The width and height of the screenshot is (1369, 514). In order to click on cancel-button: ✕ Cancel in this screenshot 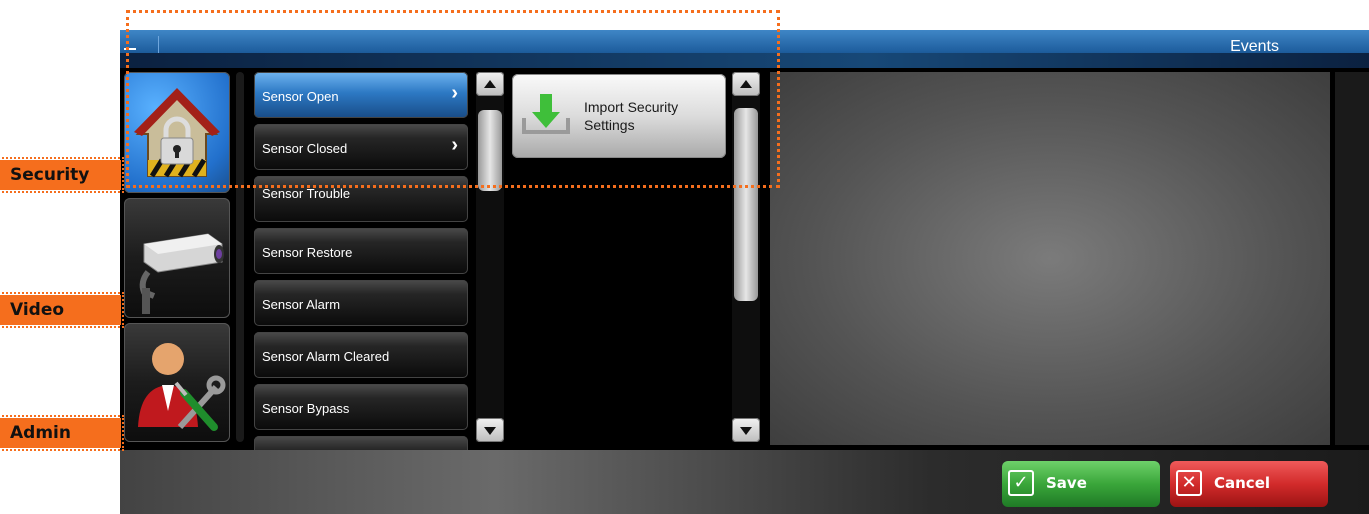, I will do `click(1249, 484)`.